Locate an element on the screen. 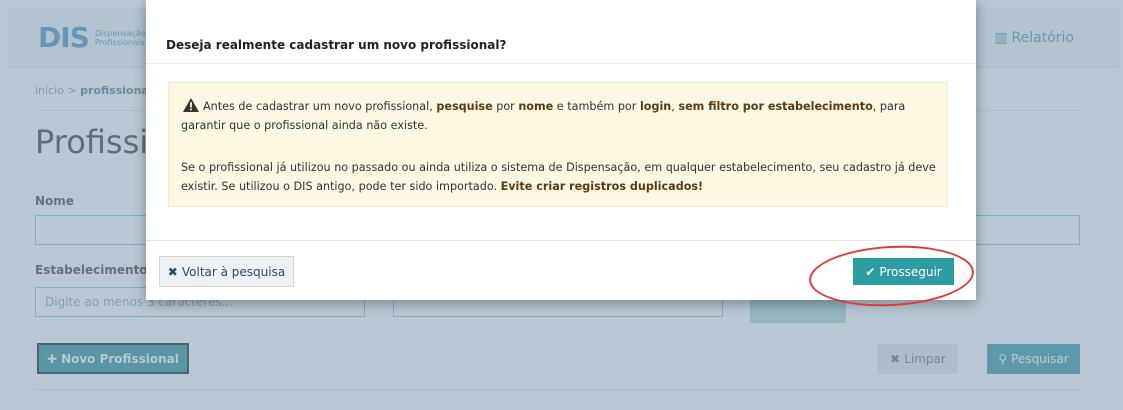  p1-segment: sem filtro por estabelecimento is located at coordinates (775, 106).